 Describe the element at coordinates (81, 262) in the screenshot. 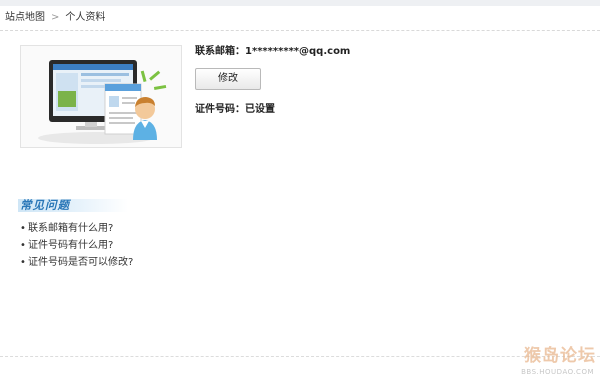

I see `faq-item-text: 证件号码是否可以修改?` at that location.